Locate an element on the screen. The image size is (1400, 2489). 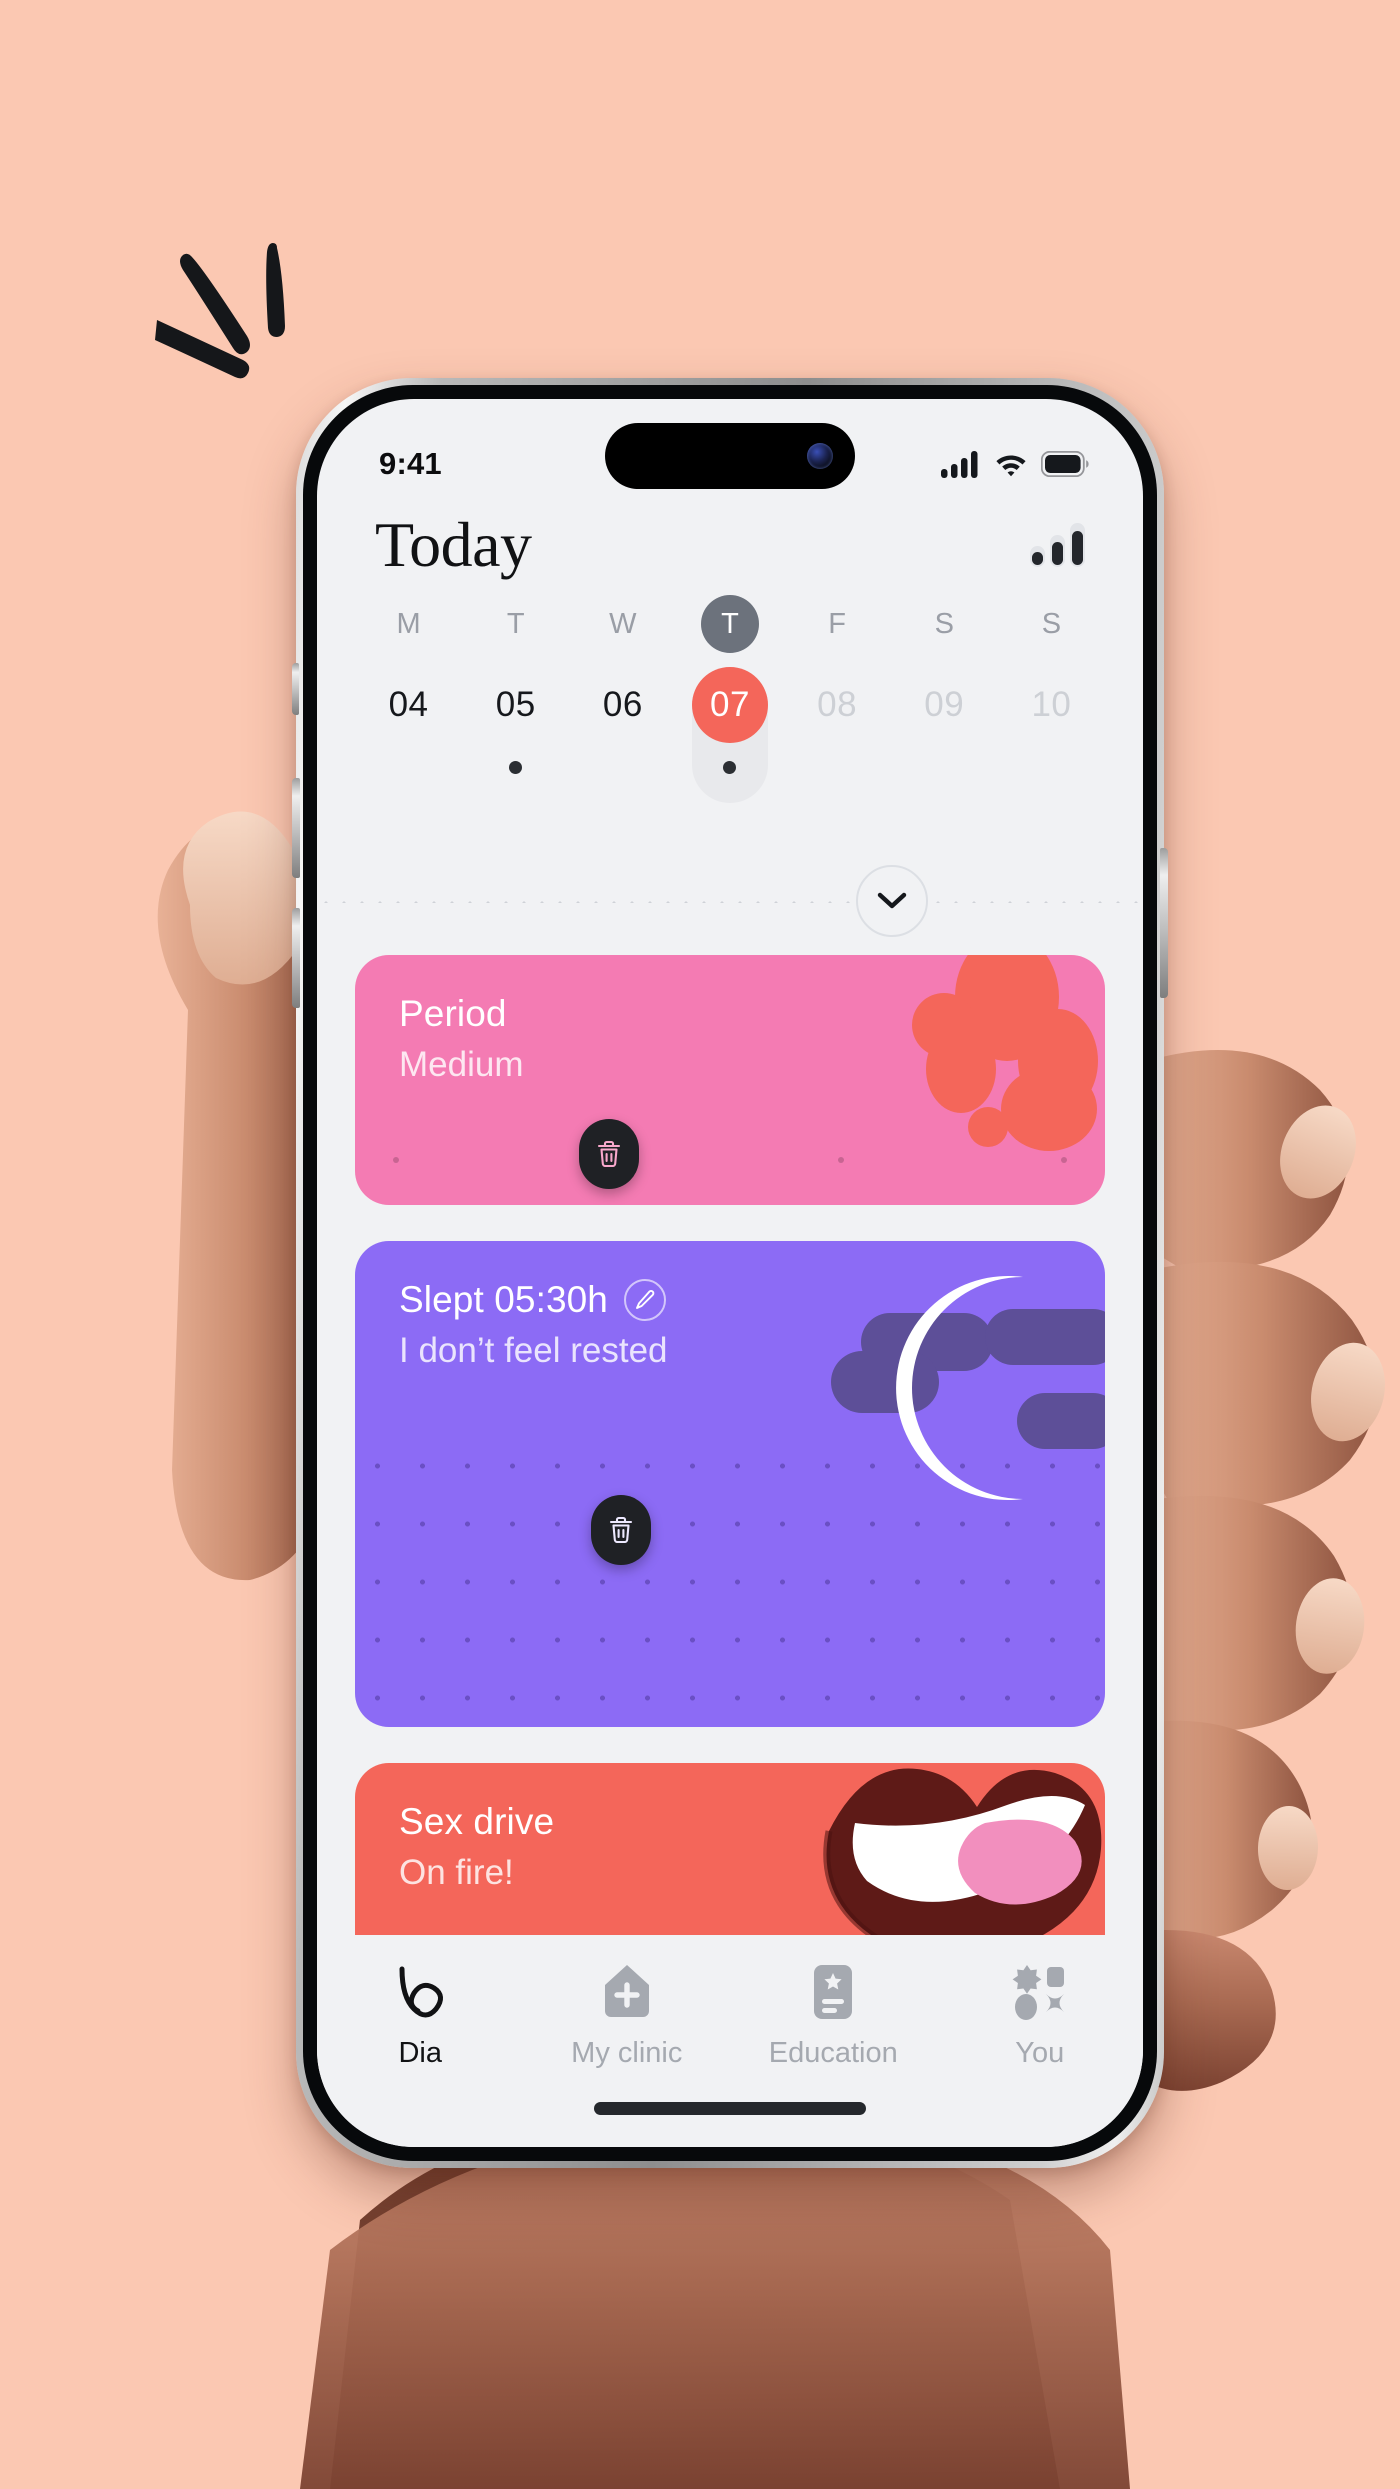
calendar-day-06: W 06 is located at coordinates (622, 699).